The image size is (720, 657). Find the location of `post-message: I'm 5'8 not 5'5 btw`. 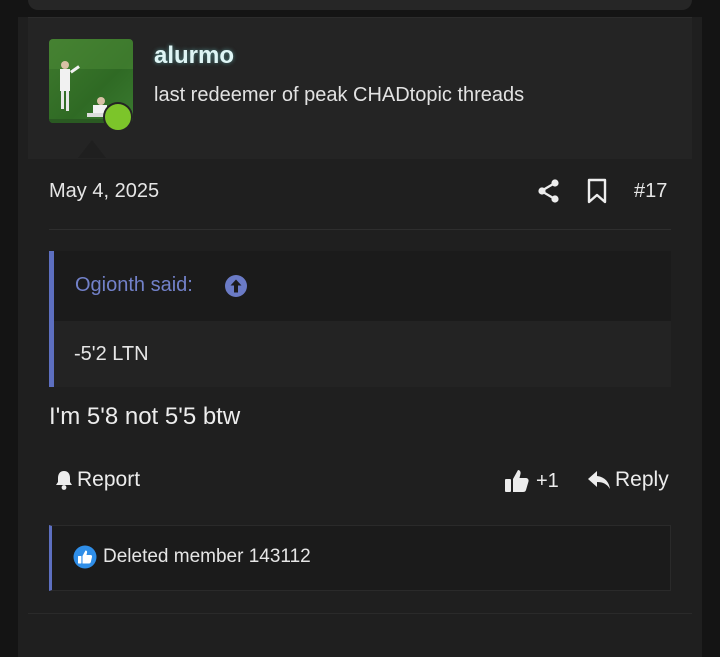

post-message: I'm 5'8 not 5'5 btw is located at coordinates (145, 416).